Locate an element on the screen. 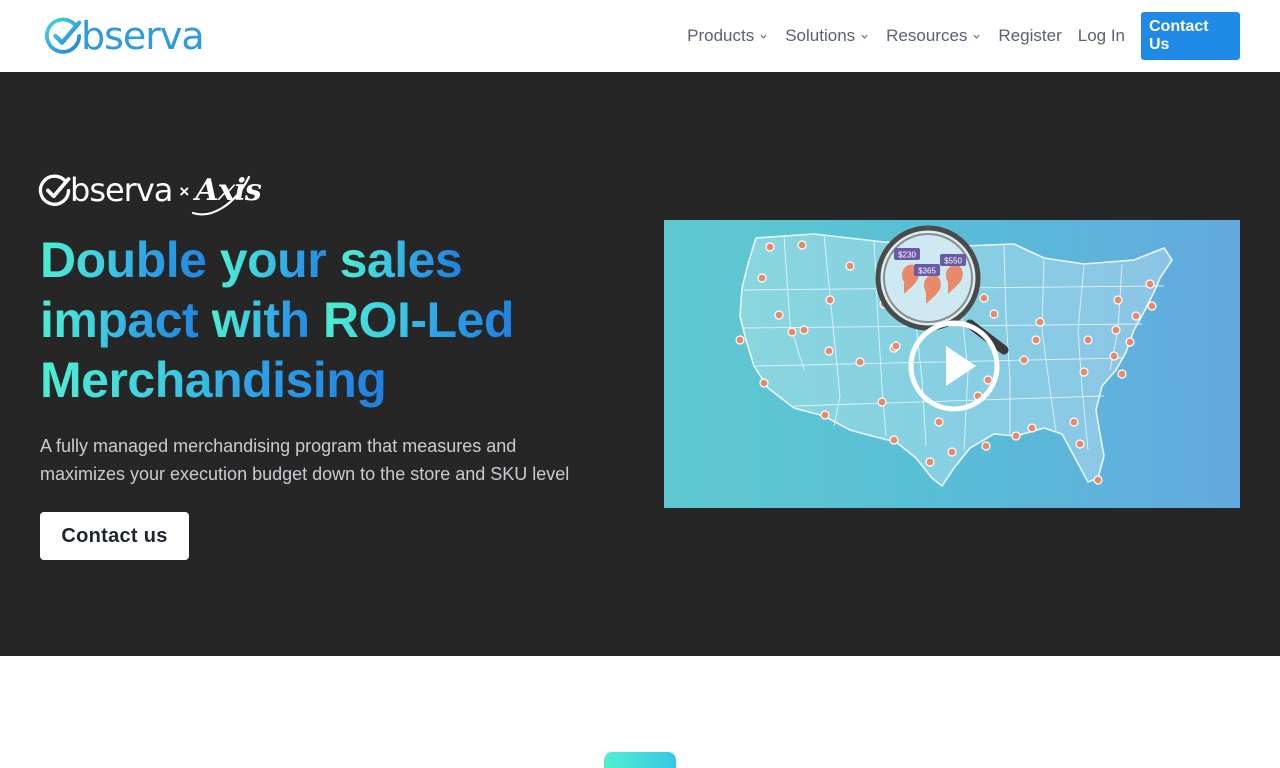 This screenshot has height=768, width=1280. hero-contact-button: Contact us is located at coordinates (114, 536).